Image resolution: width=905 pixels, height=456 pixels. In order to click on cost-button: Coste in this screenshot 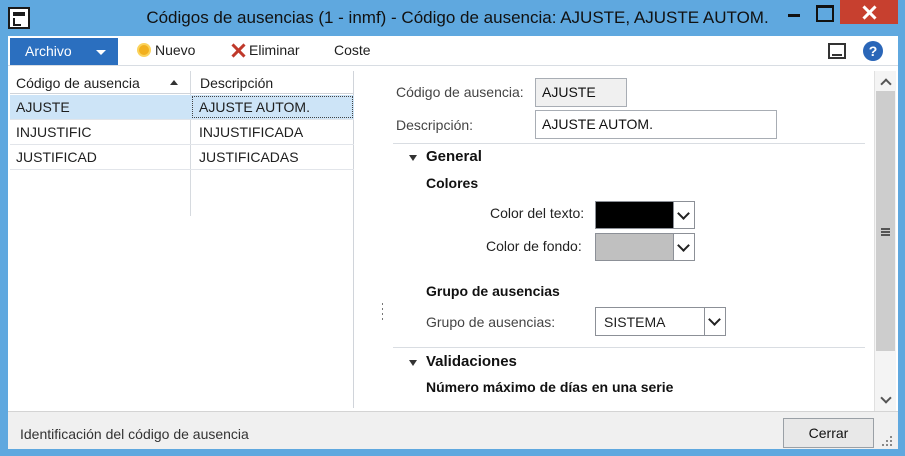, I will do `click(352, 50)`.